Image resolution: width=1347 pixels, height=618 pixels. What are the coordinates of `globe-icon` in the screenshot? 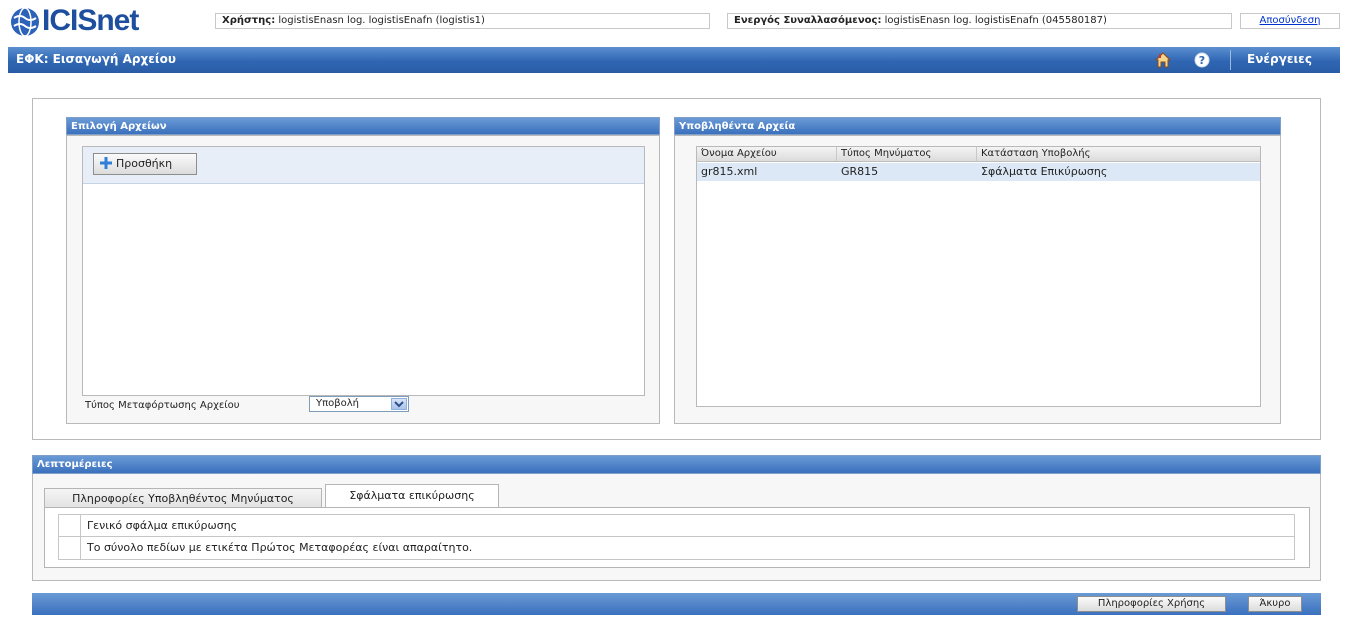 It's located at (25, 22).